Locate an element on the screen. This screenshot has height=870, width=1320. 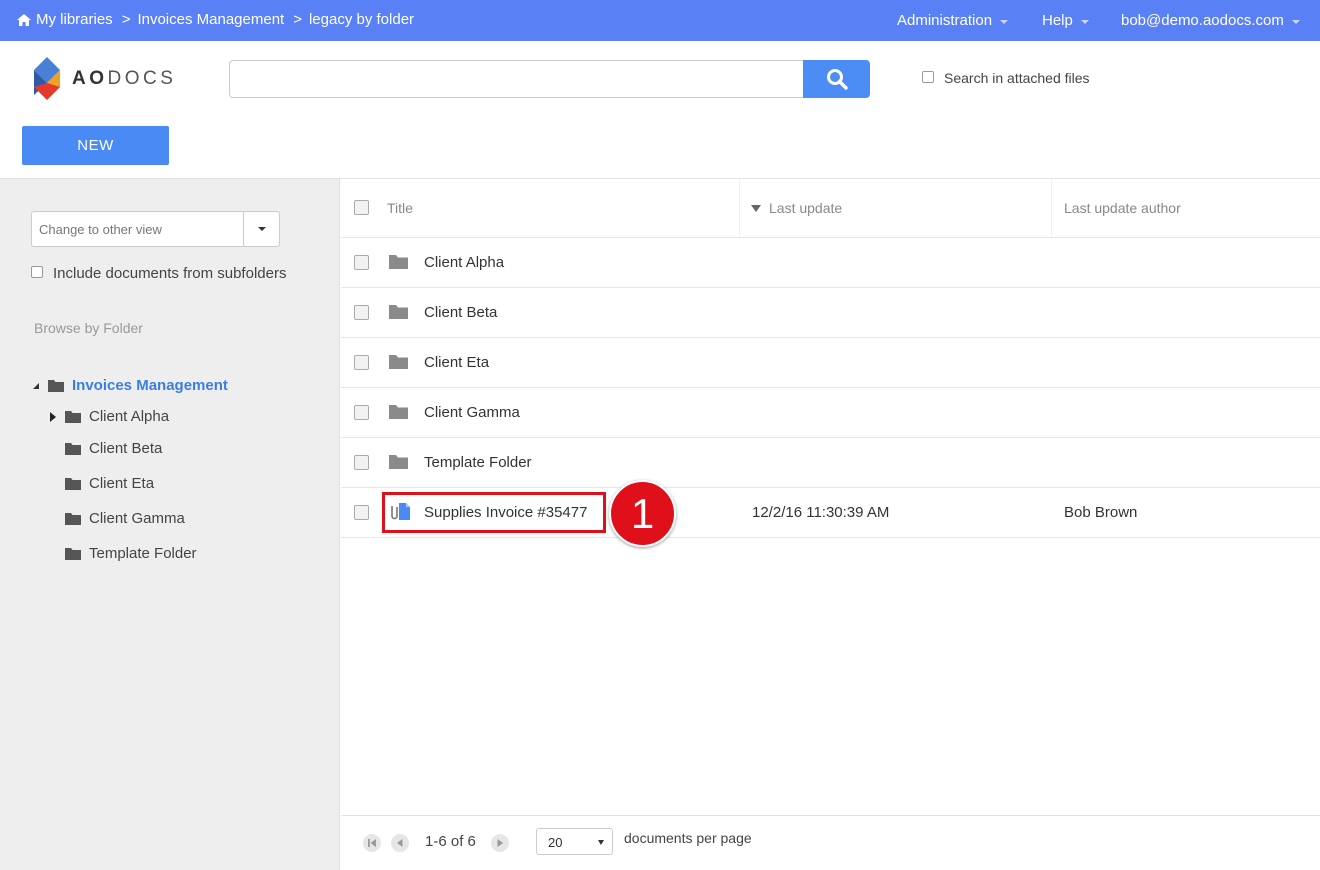
search-attached-label: Search in attached files is located at coordinates (1017, 78).